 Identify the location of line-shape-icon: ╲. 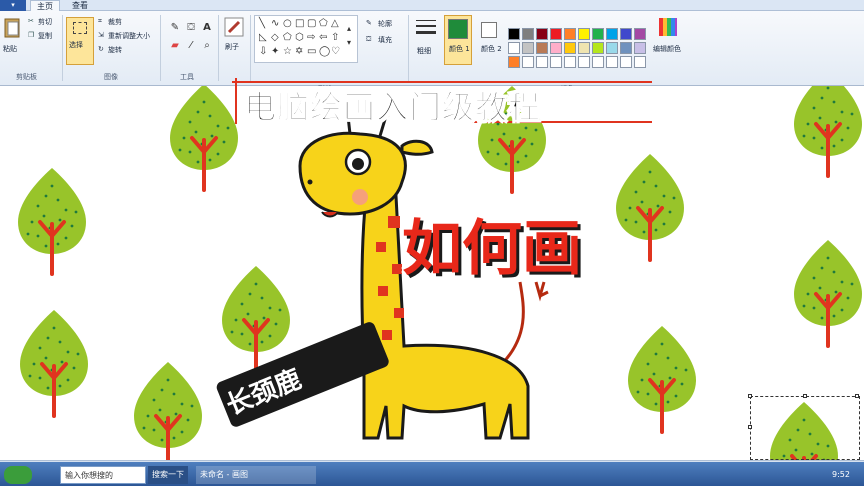
(262, 24).